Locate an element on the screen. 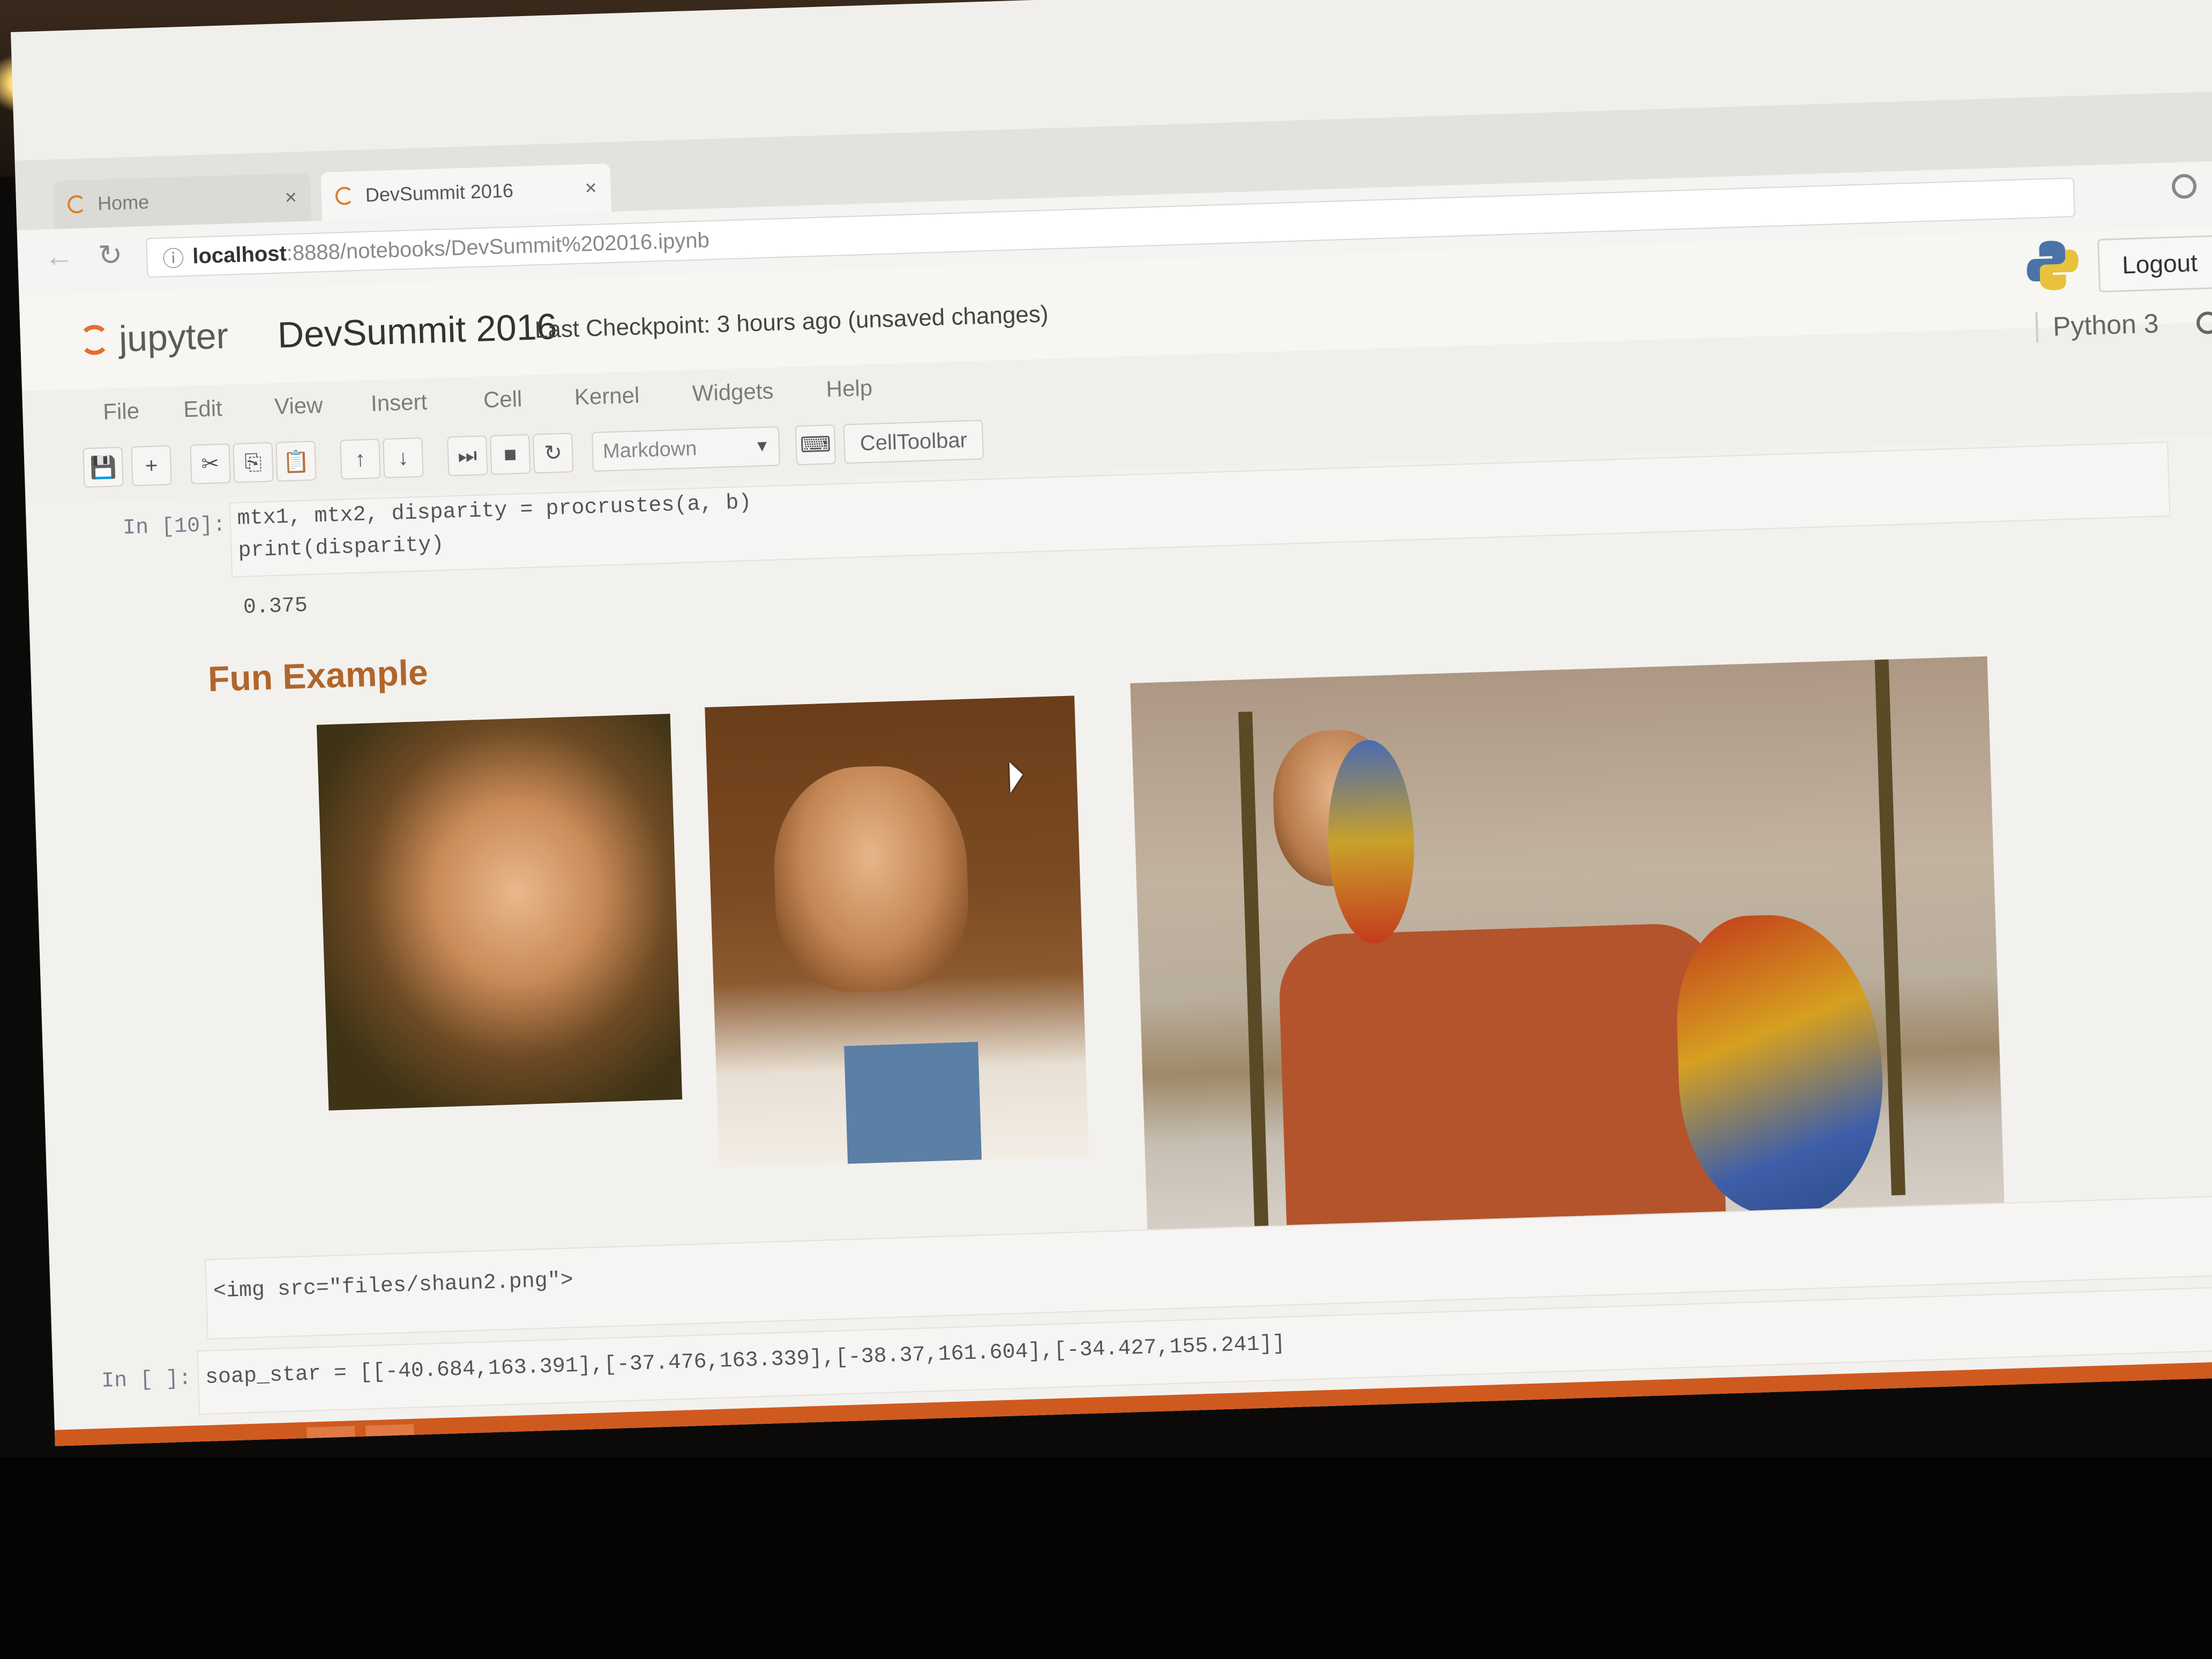  chevron-down-icon: ▼ is located at coordinates (762, 446).